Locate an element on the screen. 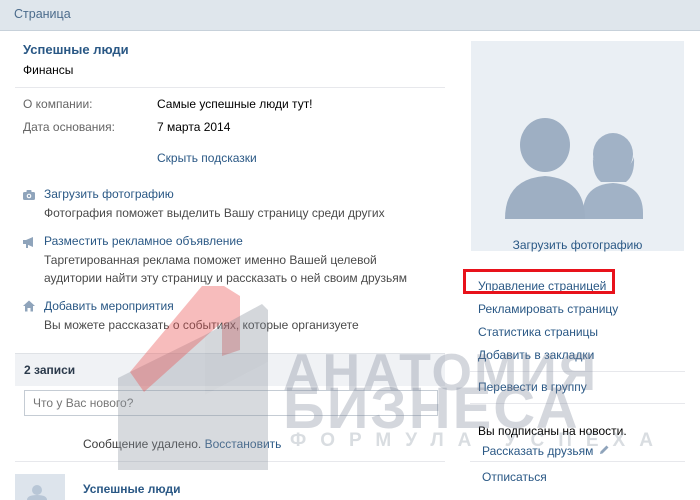 The height and width of the screenshot is (500, 700). posts-header: 2 записи is located at coordinates (230, 369).